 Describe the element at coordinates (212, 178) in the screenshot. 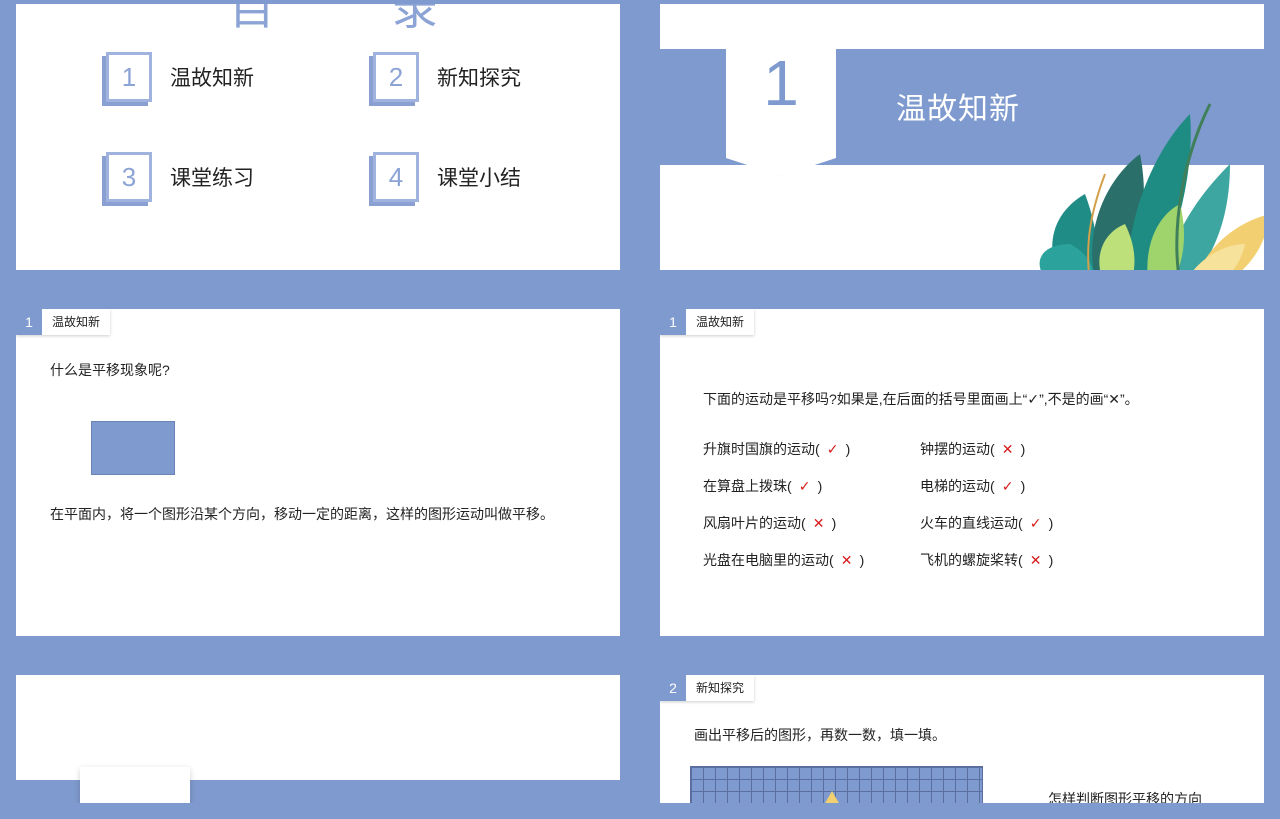

I see `toc-label: 课堂练习` at that location.